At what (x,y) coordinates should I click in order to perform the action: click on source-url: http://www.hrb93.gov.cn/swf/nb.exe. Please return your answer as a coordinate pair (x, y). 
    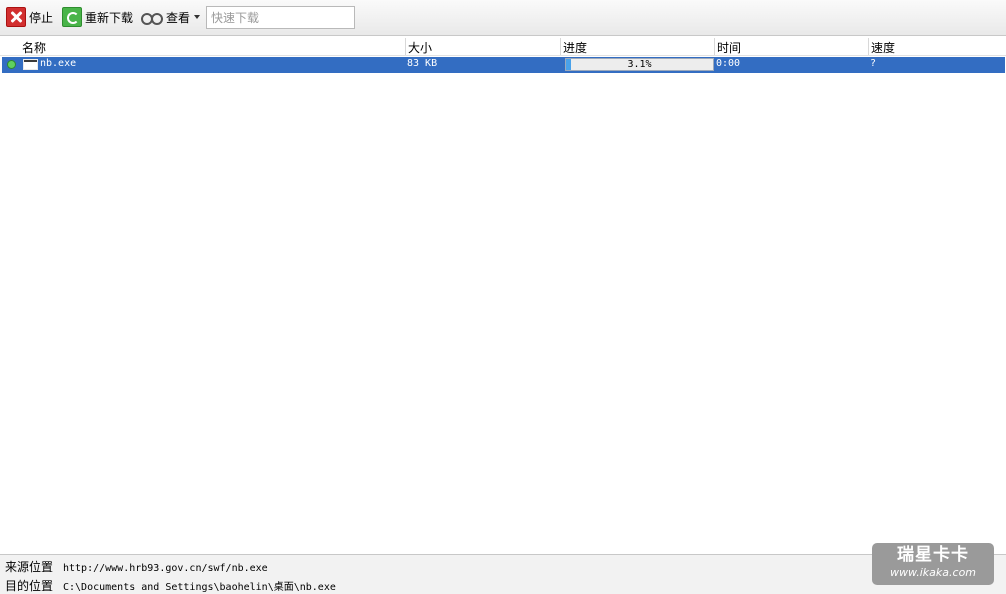
    Looking at the image, I should click on (165, 568).